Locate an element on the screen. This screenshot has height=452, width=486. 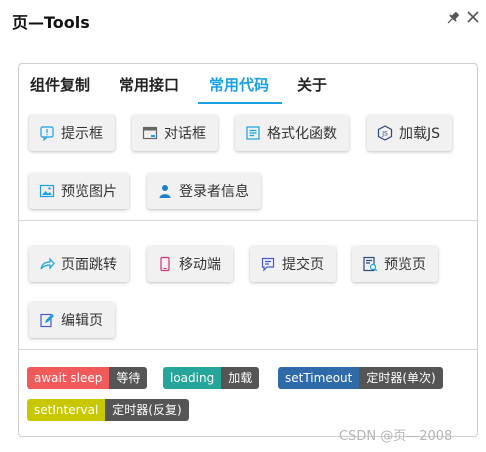
alert-icon is located at coordinates (47, 133).